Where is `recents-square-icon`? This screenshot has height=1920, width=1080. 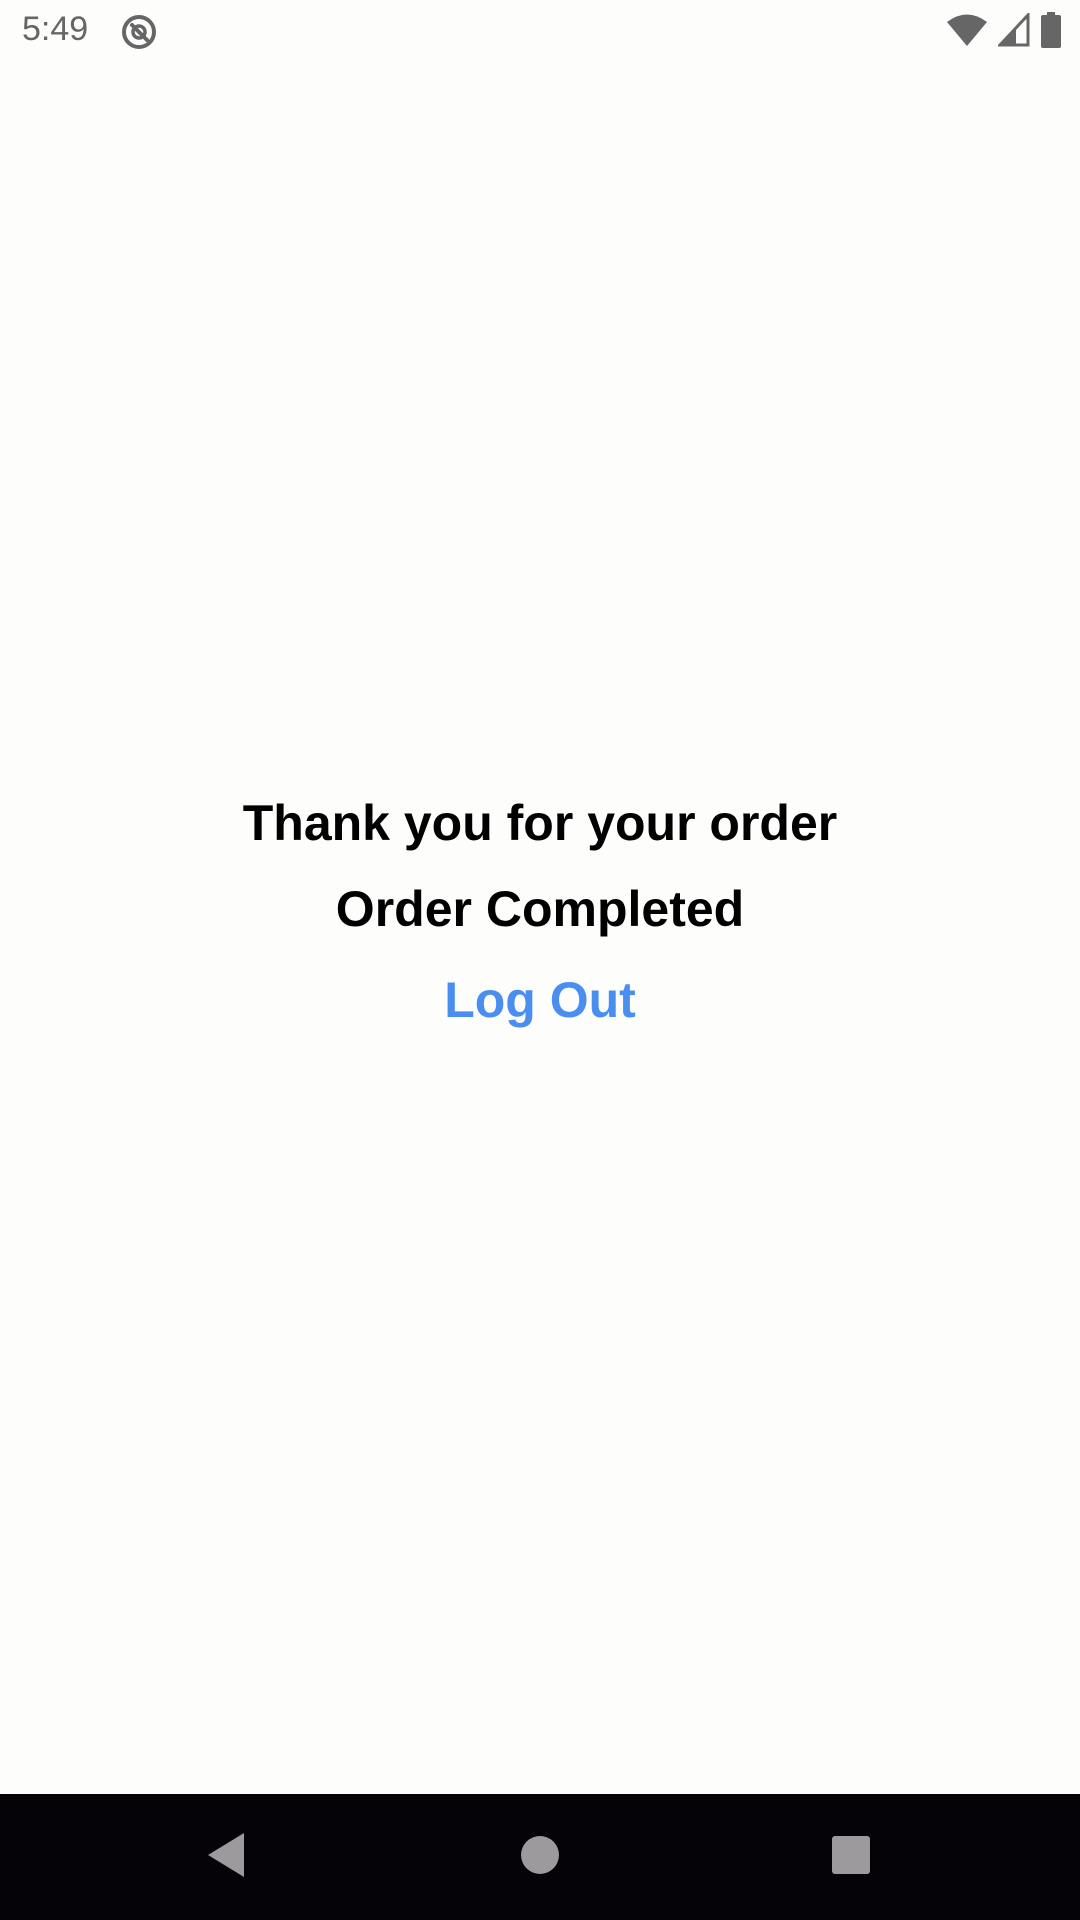
recents-square-icon is located at coordinates (851, 1857).